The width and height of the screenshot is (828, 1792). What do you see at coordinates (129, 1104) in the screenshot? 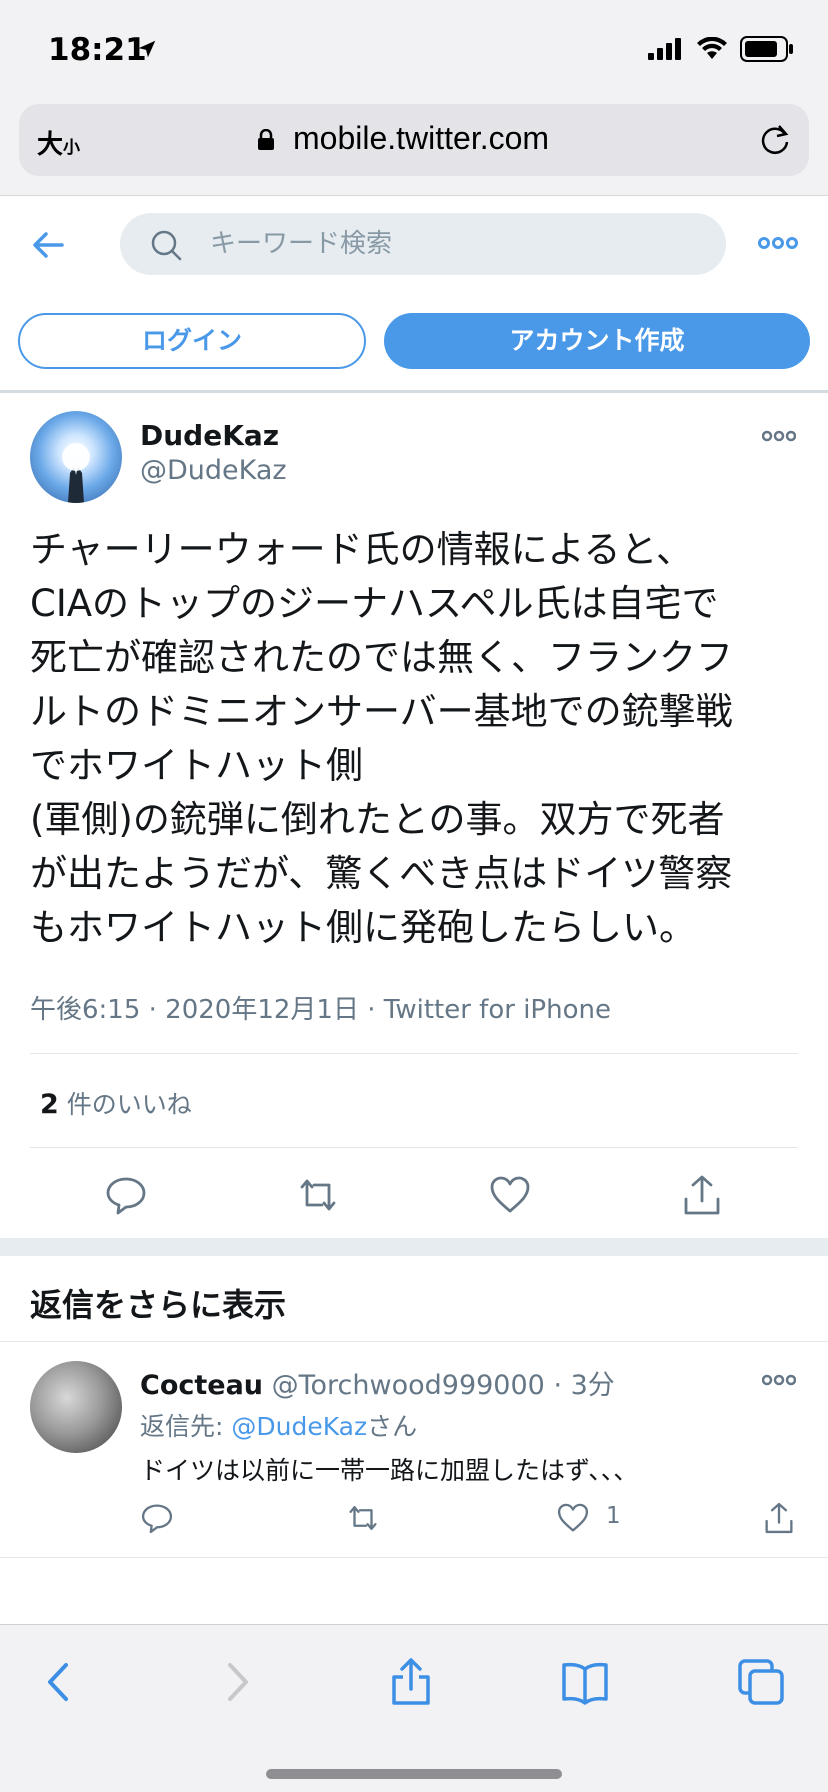
I see `like-label: 件のいいね` at bounding box center [129, 1104].